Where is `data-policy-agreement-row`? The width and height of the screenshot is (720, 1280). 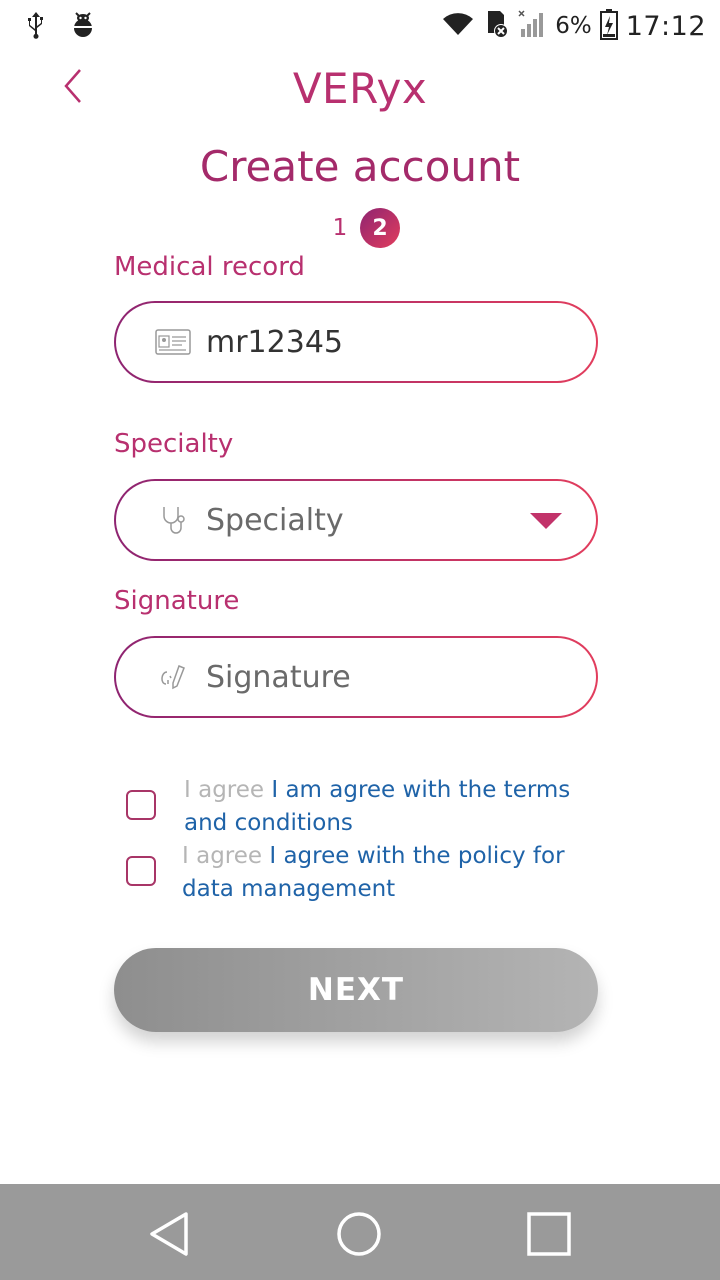
data-policy-agreement-row is located at coordinates (141, 868).